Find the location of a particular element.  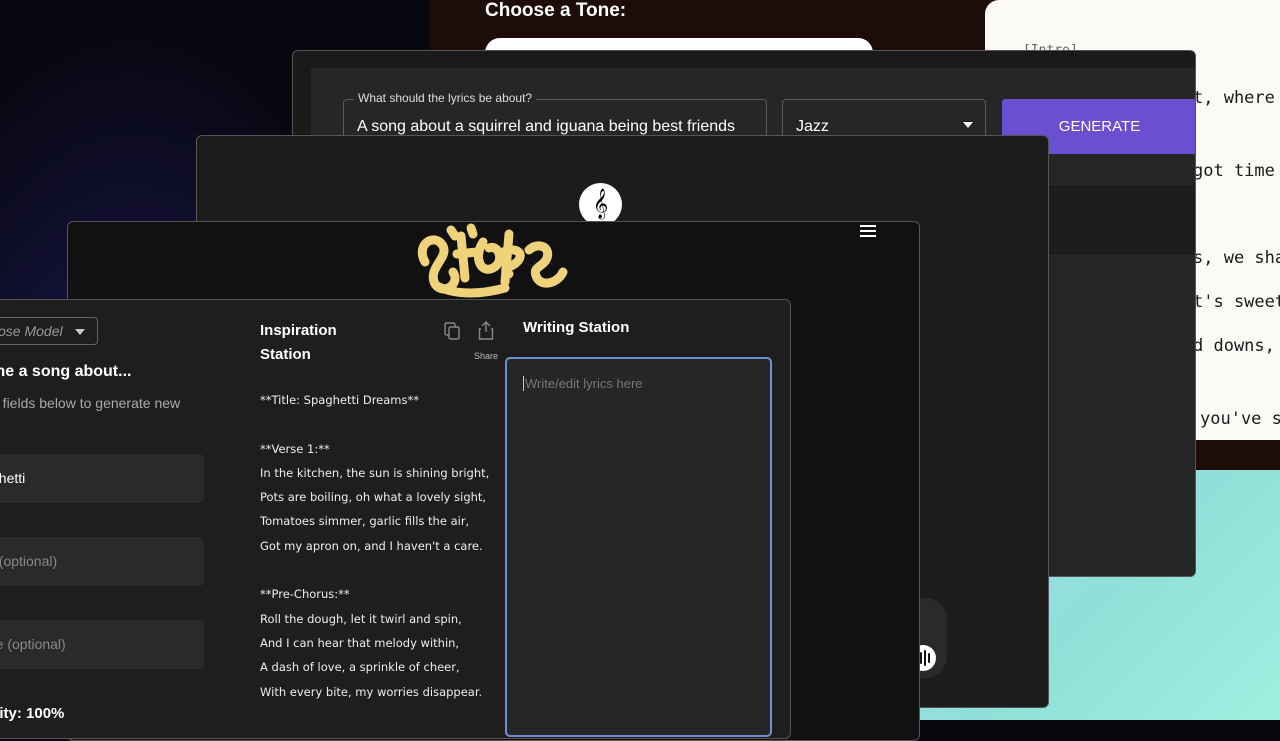

model-select-label: ose Model is located at coordinates (31, 331).